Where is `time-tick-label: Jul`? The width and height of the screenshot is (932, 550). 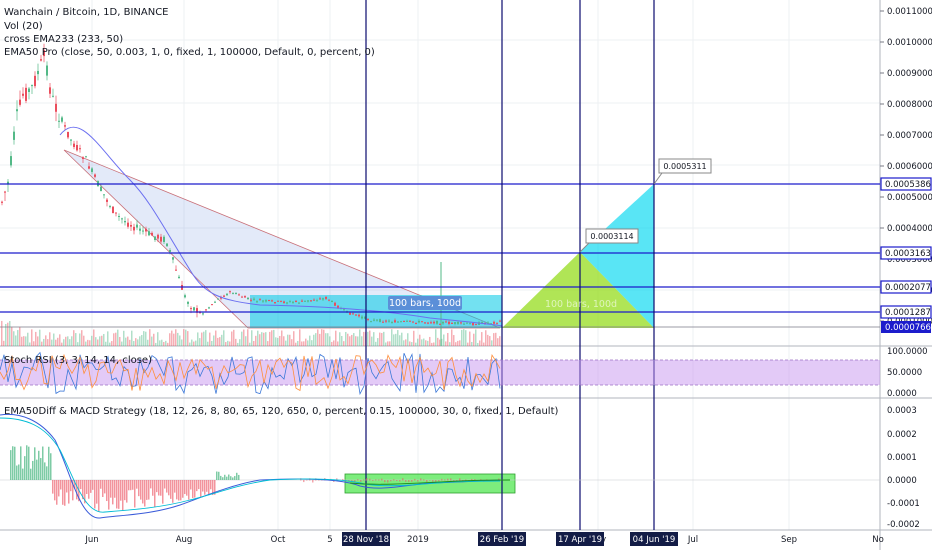 time-tick-label: Jul is located at coordinates (692, 540).